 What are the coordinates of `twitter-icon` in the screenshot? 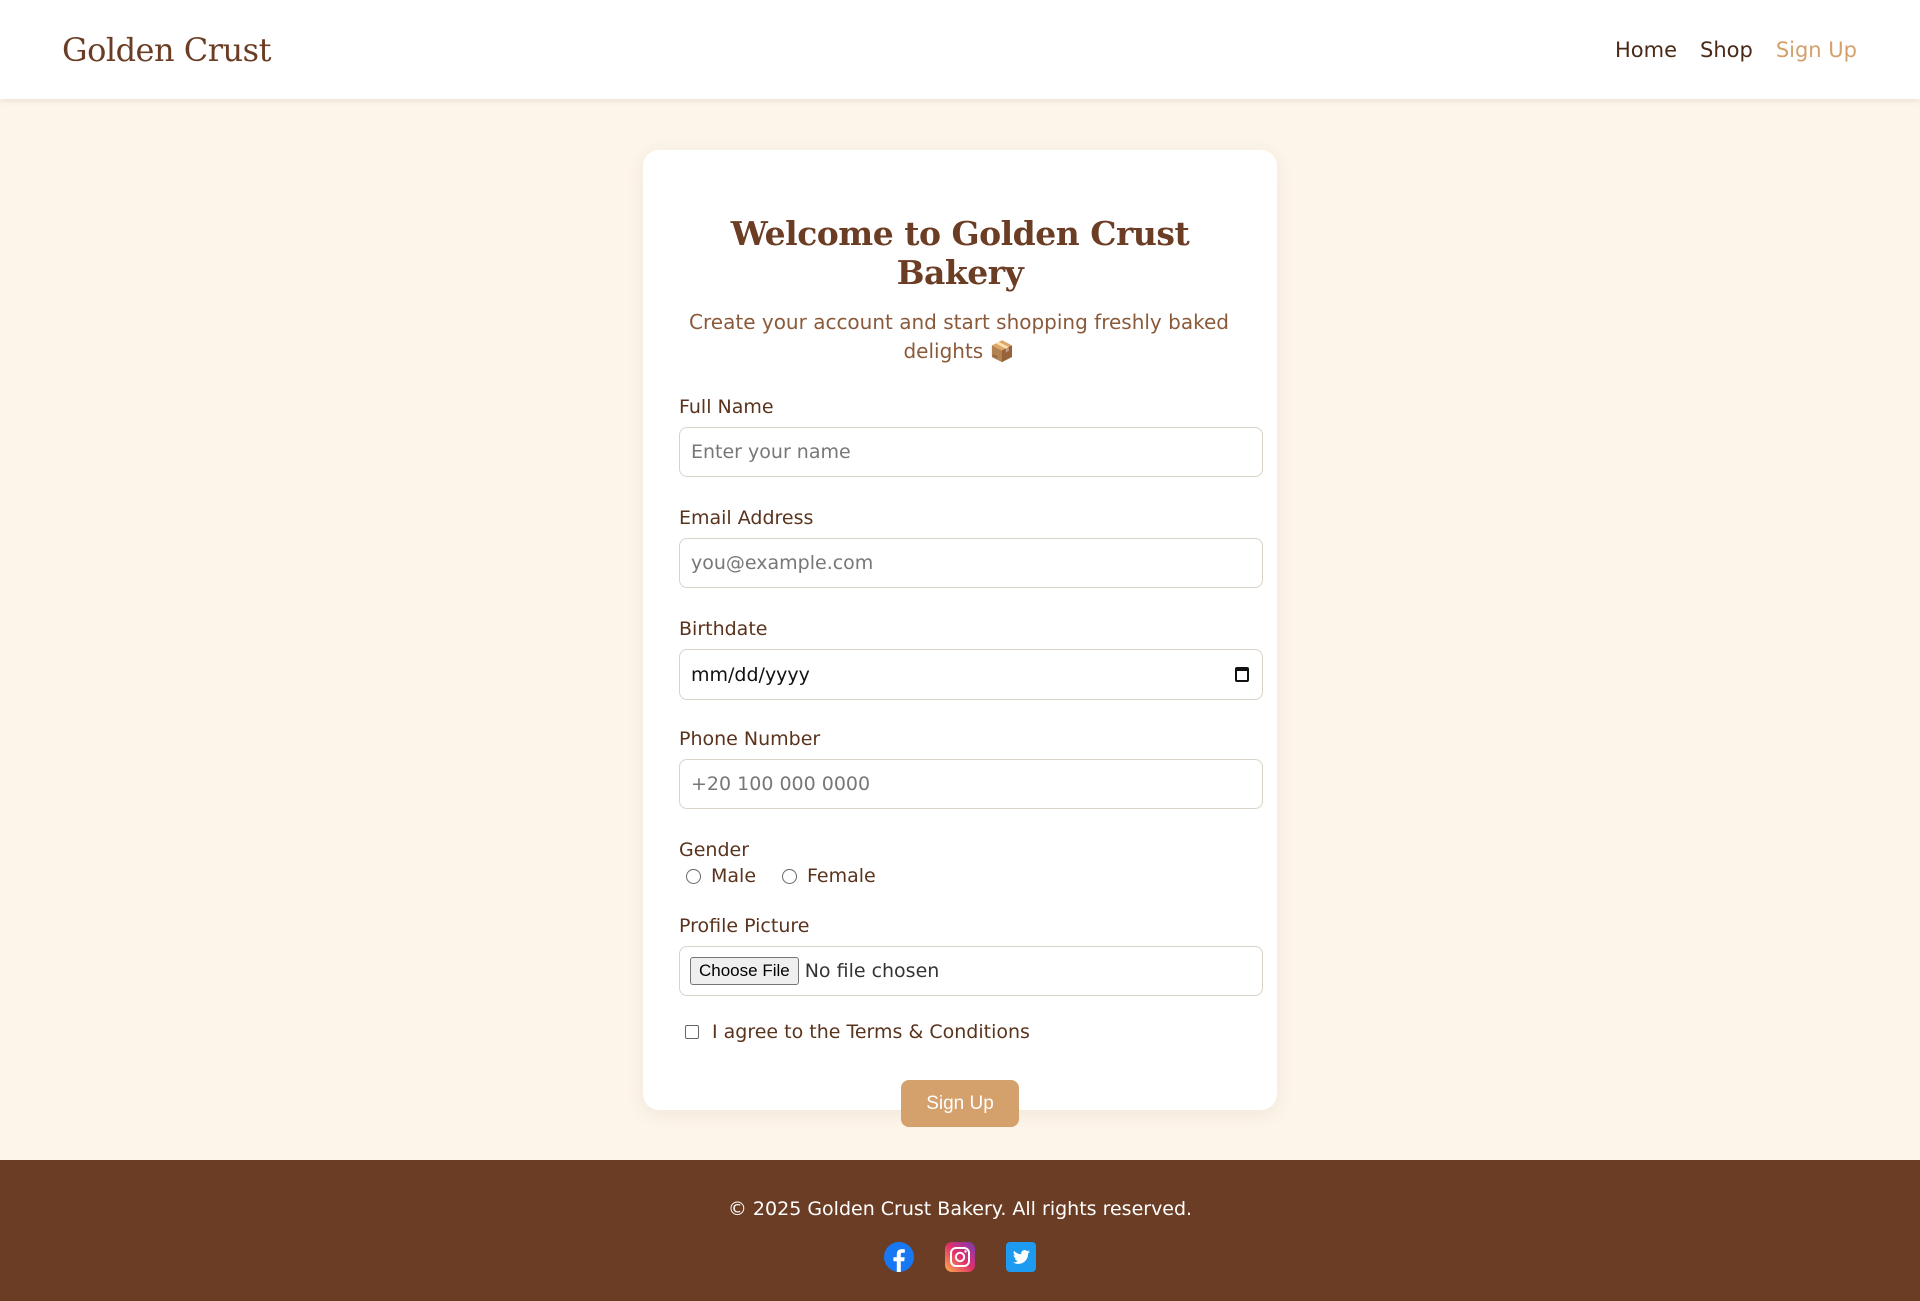 It's located at (1021, 1257).